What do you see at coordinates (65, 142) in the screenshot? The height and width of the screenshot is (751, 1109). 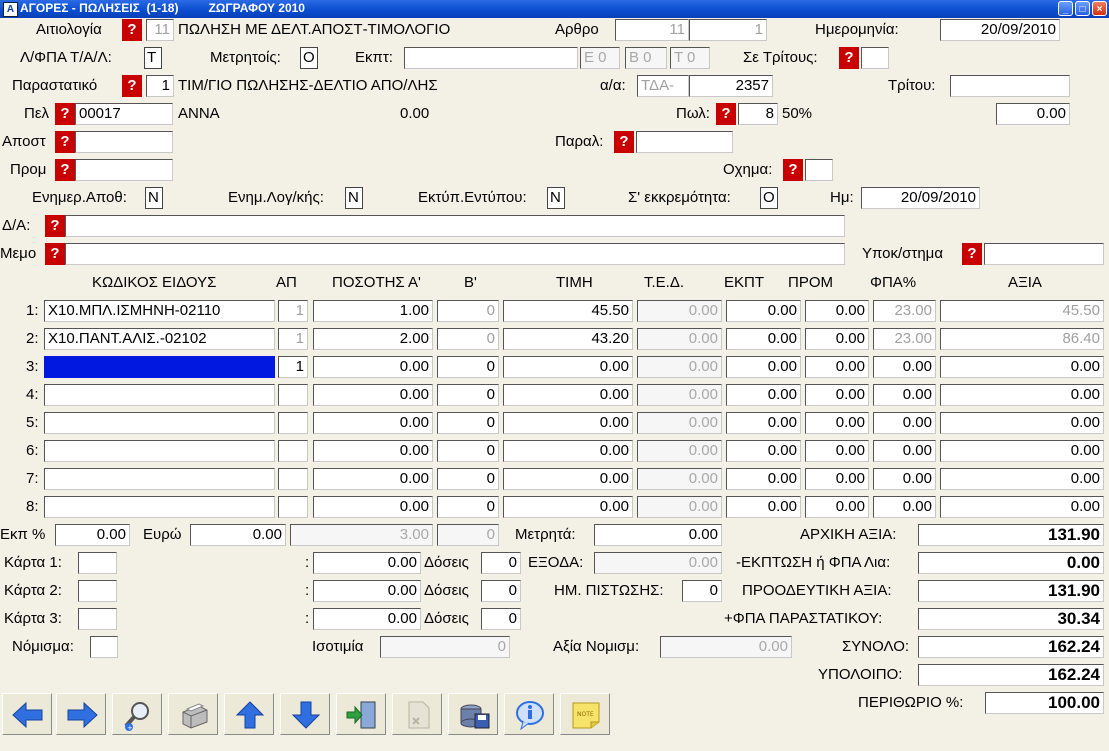 I see `apost-help-button: ?` at bounding box center [65, 142].